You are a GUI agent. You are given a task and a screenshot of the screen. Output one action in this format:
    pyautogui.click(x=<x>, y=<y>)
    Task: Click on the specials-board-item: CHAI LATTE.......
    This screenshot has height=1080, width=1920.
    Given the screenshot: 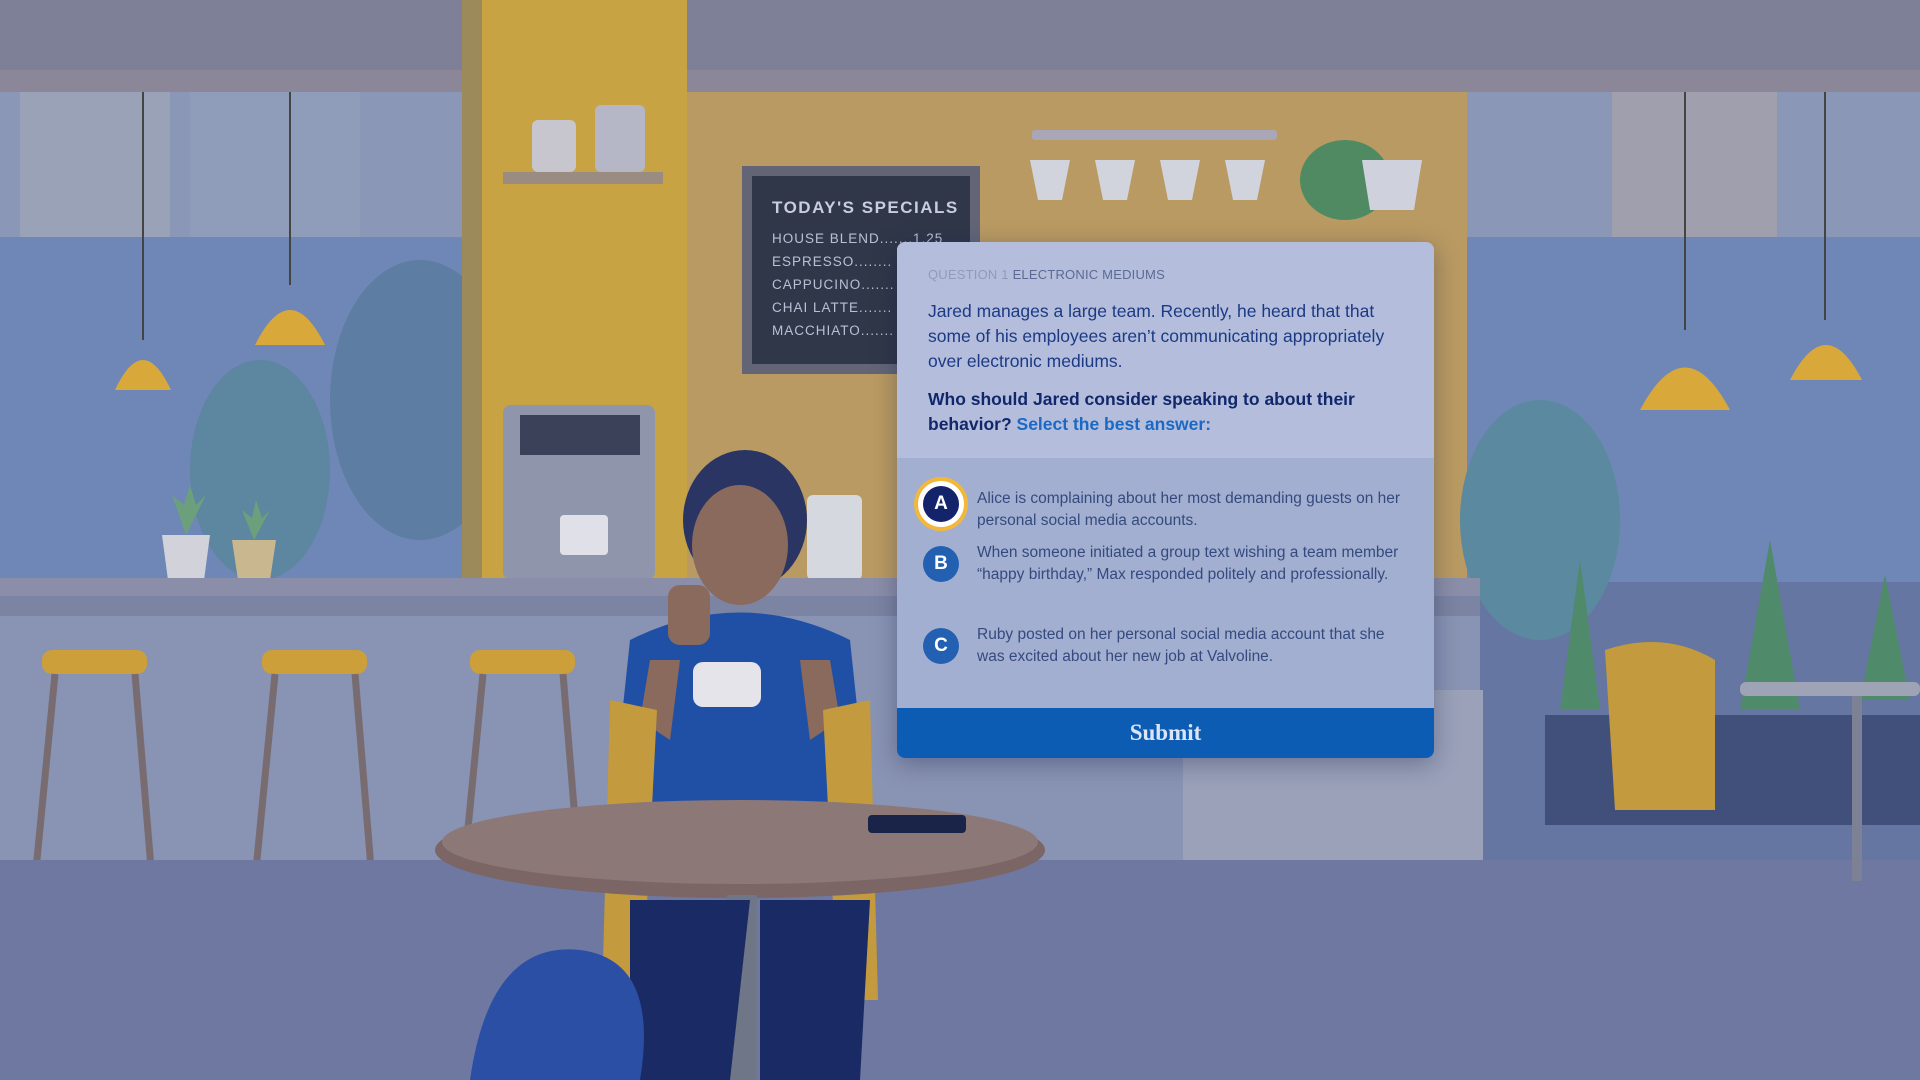 What is the action you would take?
    pyautogui.click(x=832, y=307)
    